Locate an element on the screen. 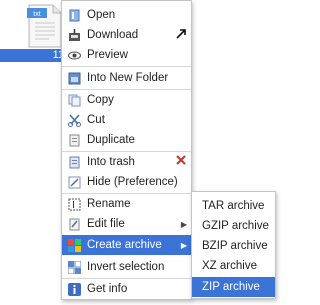 The height and width of the screenshot is (305, 320). menu-item-label: Get info is located at coordinates (107, 289).